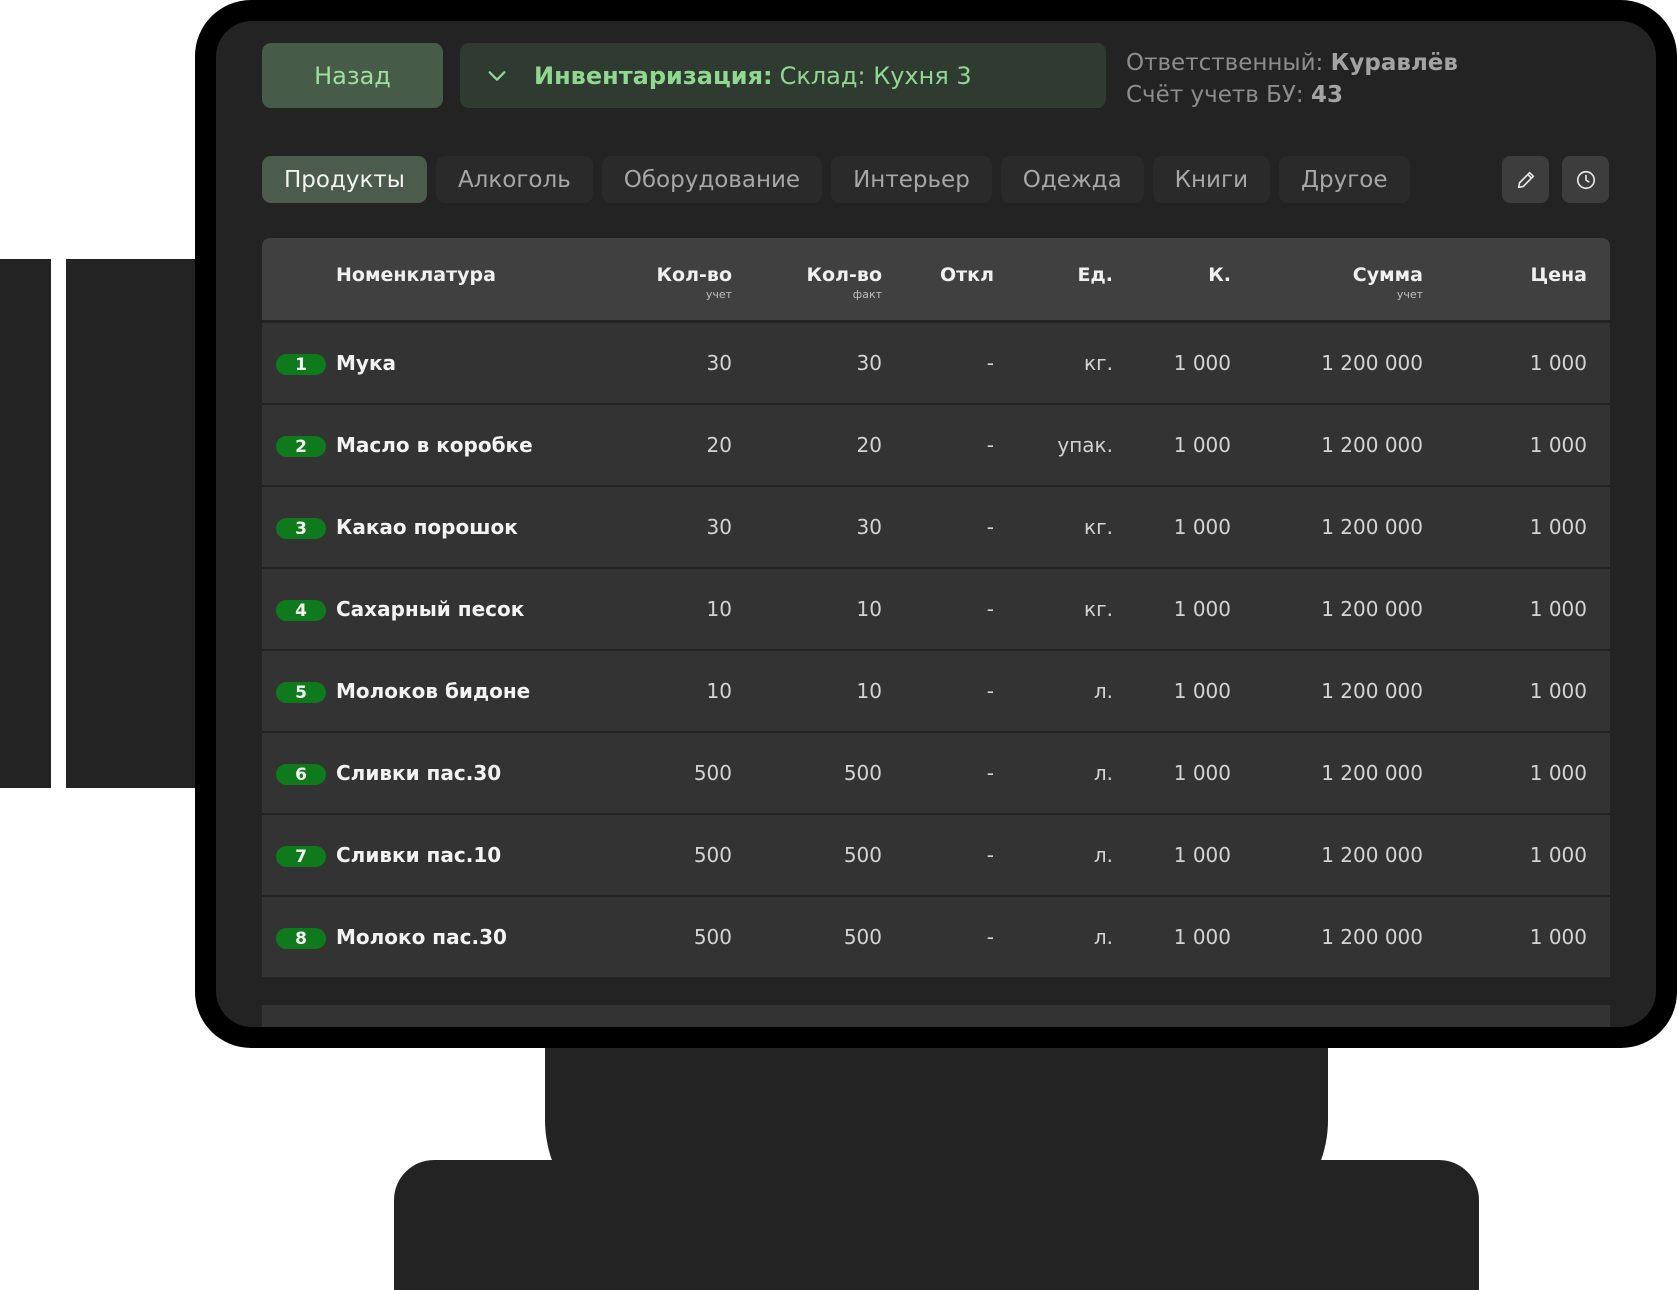  I want to click on tab-alcohol: Алкоголь, so click(514, 179).